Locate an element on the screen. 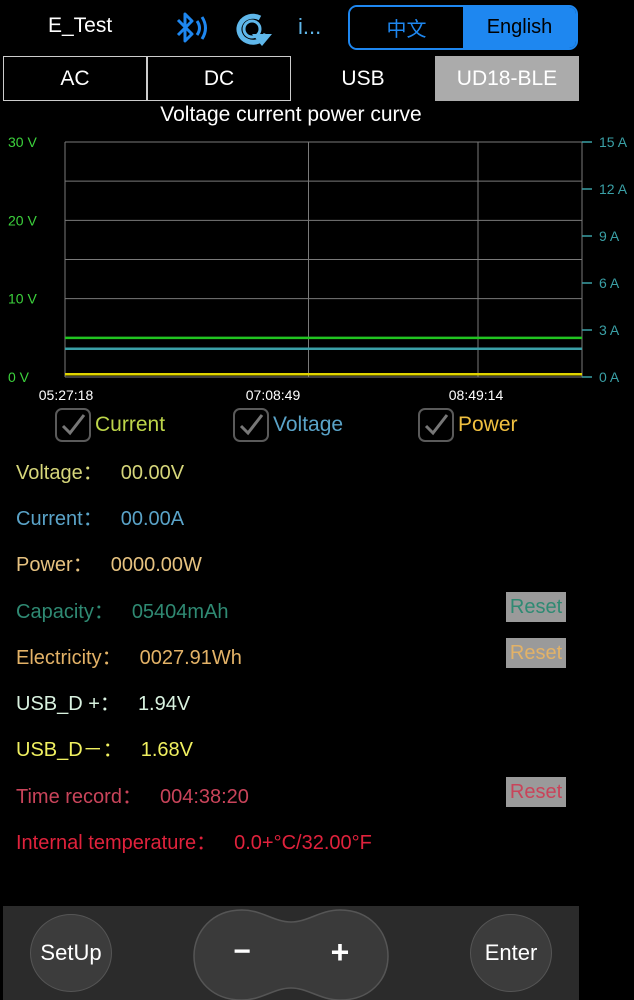 Image resolution: width=634 pixels, height=1000 pixels. device-tabs: AC DC USB UD18-BLE is located at coordinates (291, 78).